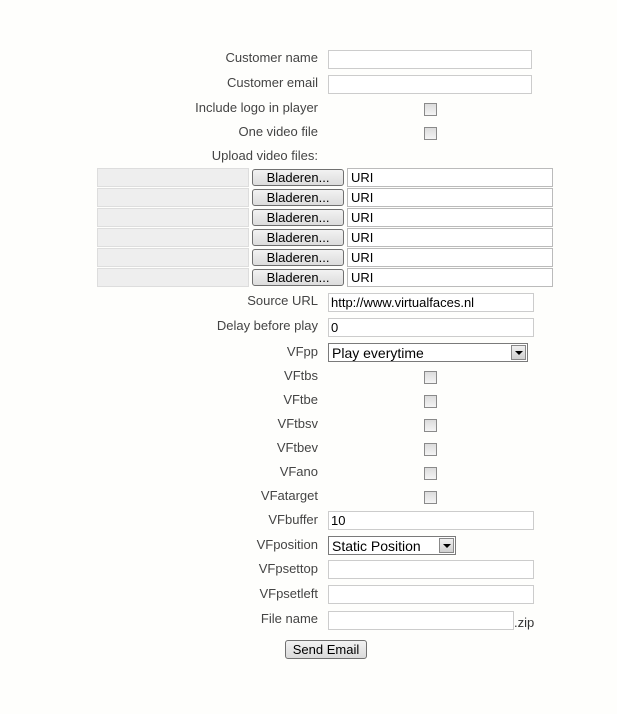  I want to click on customer-name-label: Customer name, so click(271, 57).